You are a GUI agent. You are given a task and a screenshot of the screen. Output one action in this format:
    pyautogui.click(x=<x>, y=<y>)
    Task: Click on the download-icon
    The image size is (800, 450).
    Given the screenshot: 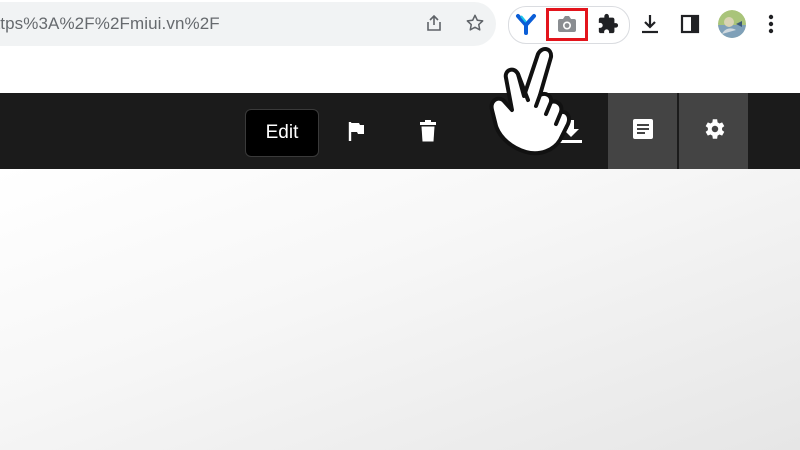 What is the action you would take?
    pyautogui.click(x=650, y=24)
    